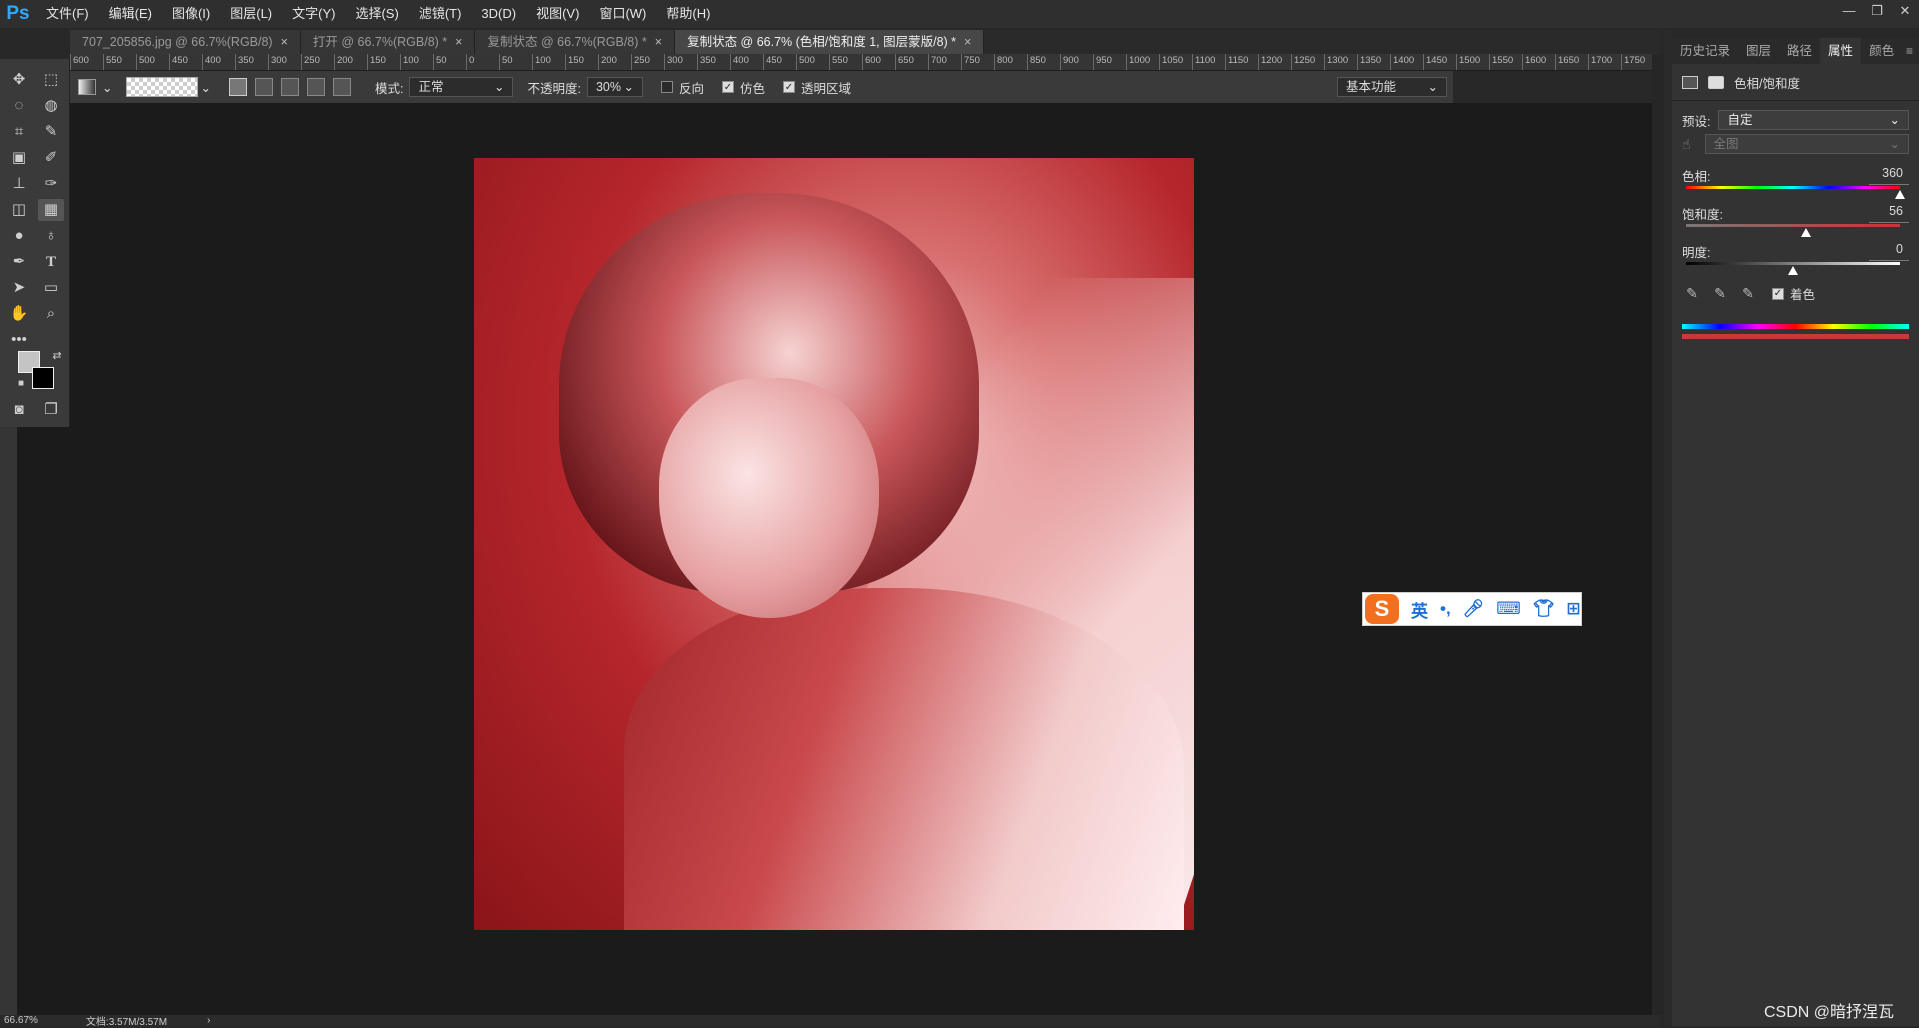  I want to click on minimize-button: —, so click(1849, 11).